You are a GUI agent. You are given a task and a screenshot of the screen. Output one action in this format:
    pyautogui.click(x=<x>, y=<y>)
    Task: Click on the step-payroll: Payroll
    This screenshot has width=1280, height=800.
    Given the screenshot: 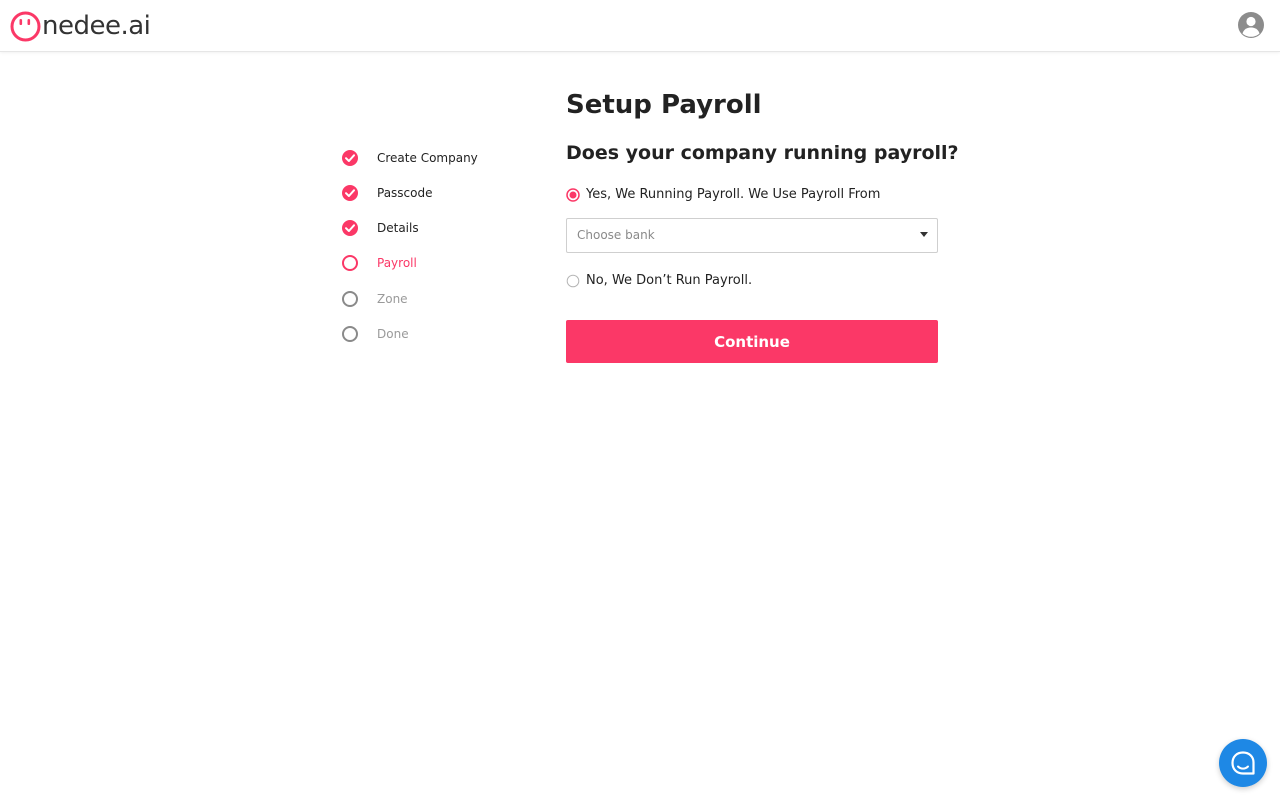 What is the action you would take?
    pyautogui.click(x=441, y=263)
    